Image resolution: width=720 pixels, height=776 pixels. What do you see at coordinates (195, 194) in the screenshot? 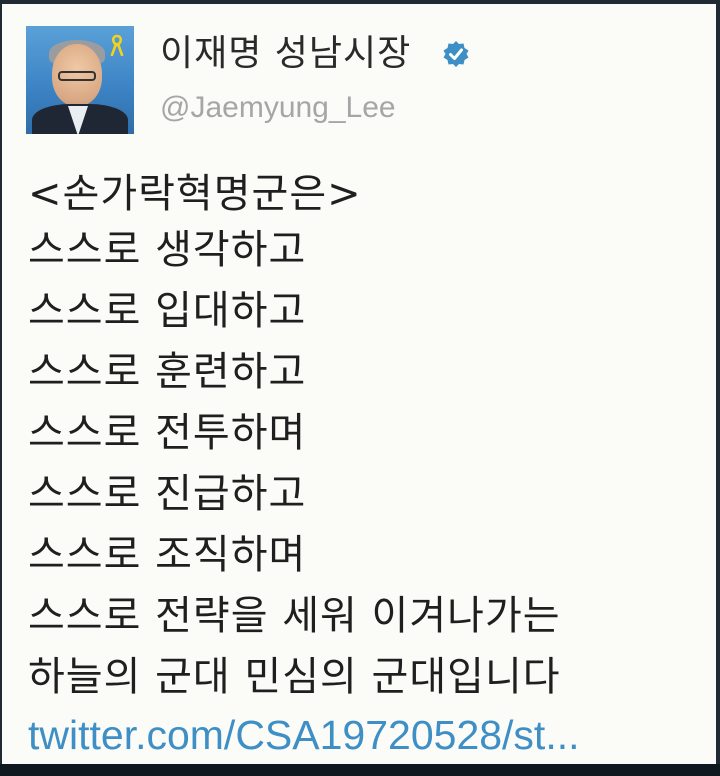
I see `tweet-text-line: <손가락혁명군은>` at bounding box center [195, 194].